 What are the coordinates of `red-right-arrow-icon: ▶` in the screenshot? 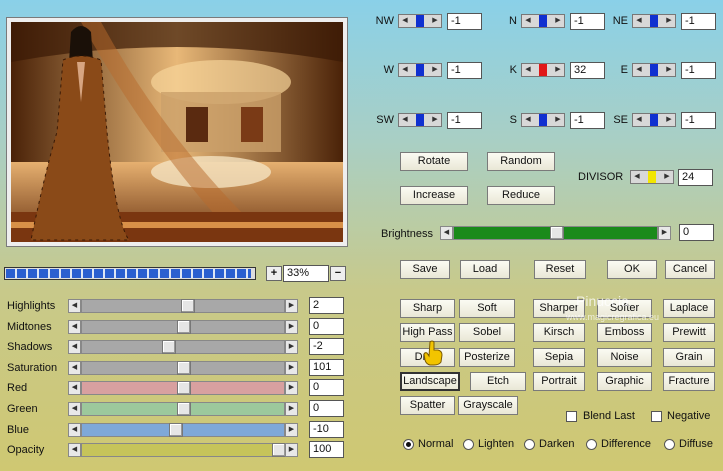 It's located at (291, 388).